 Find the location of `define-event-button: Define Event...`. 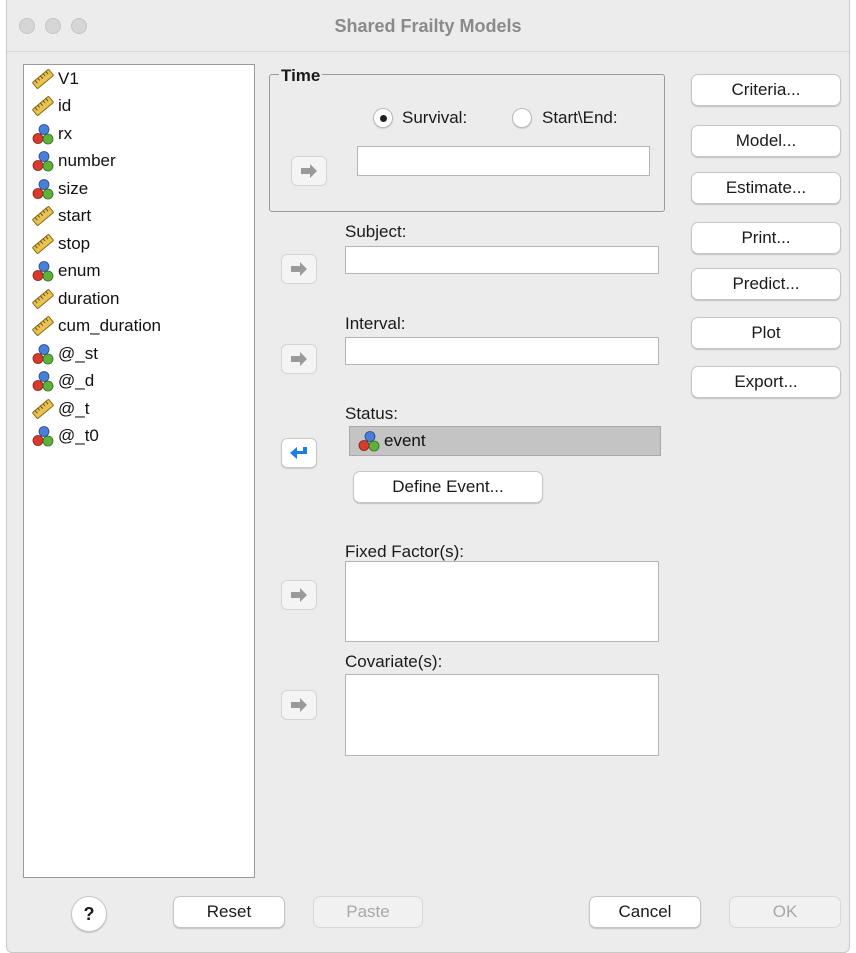

define-event-button: Define Event... is located at coordinates (448, 487).